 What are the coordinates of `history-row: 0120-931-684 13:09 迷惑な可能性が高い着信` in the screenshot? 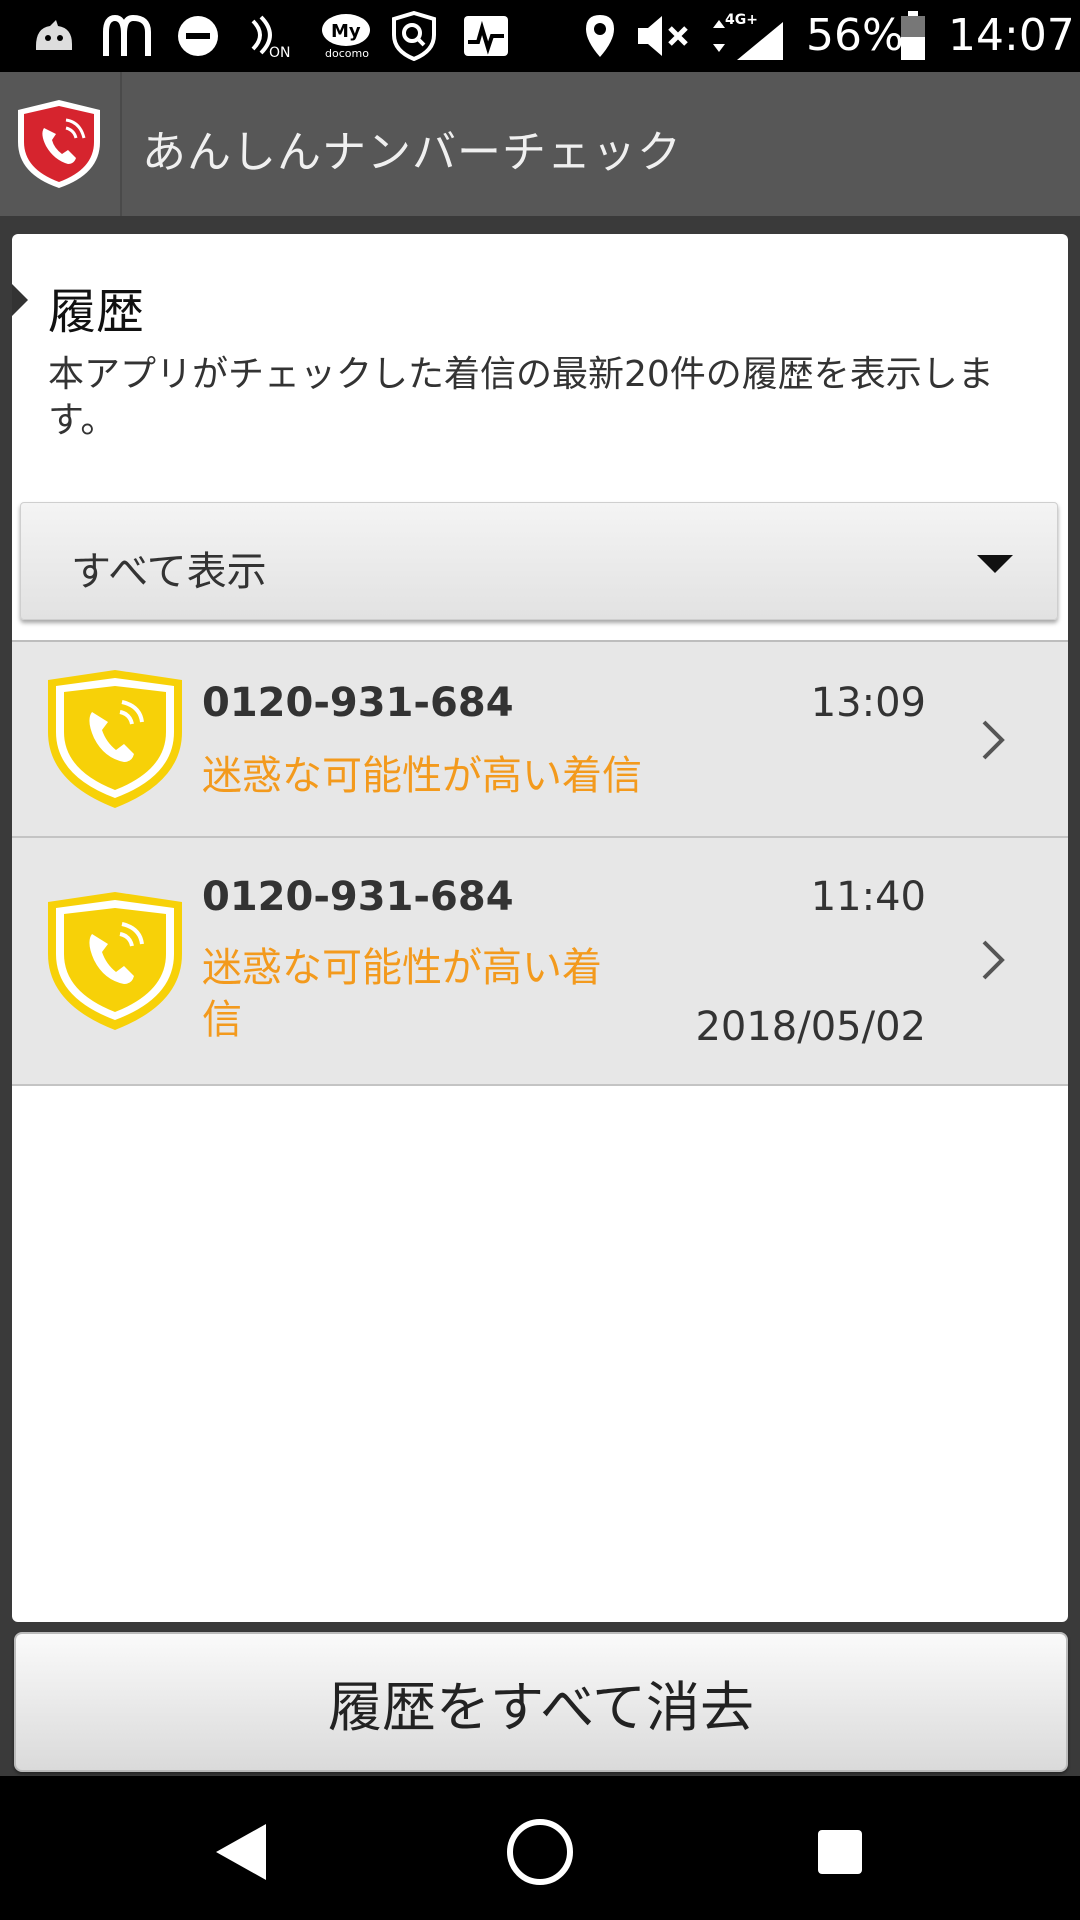 It's located at (540, 740).